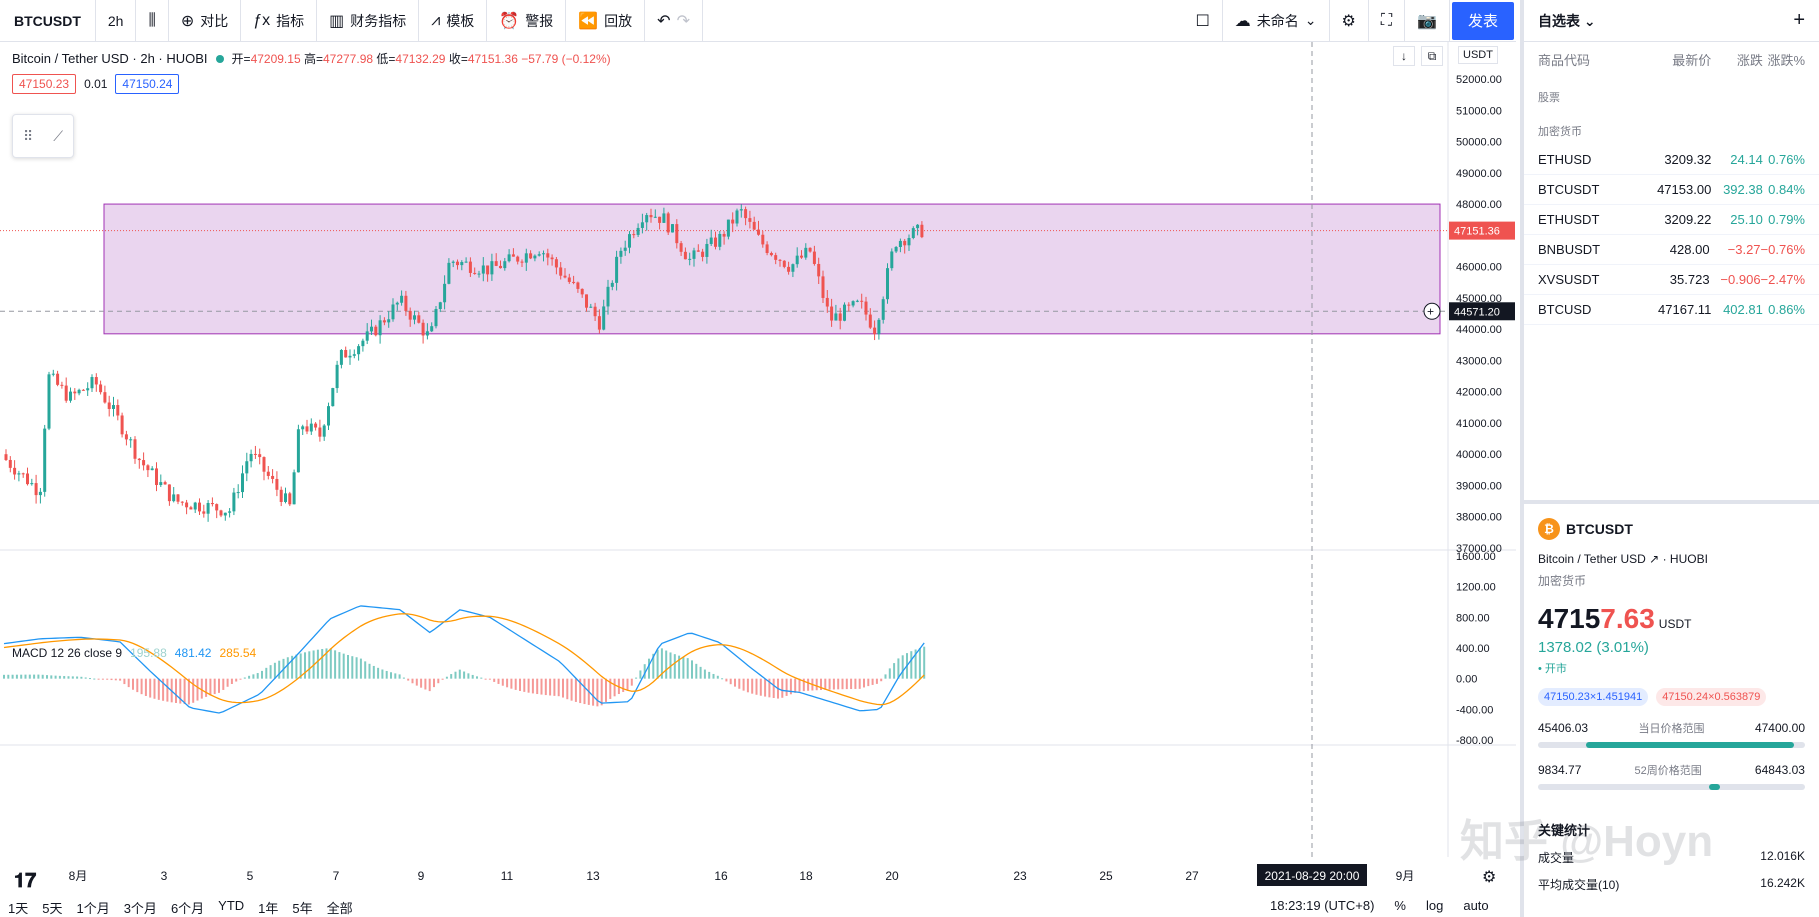 The image size is (1819, 917). I want to click on external-link-icon: ↗, so click(1654, 559).